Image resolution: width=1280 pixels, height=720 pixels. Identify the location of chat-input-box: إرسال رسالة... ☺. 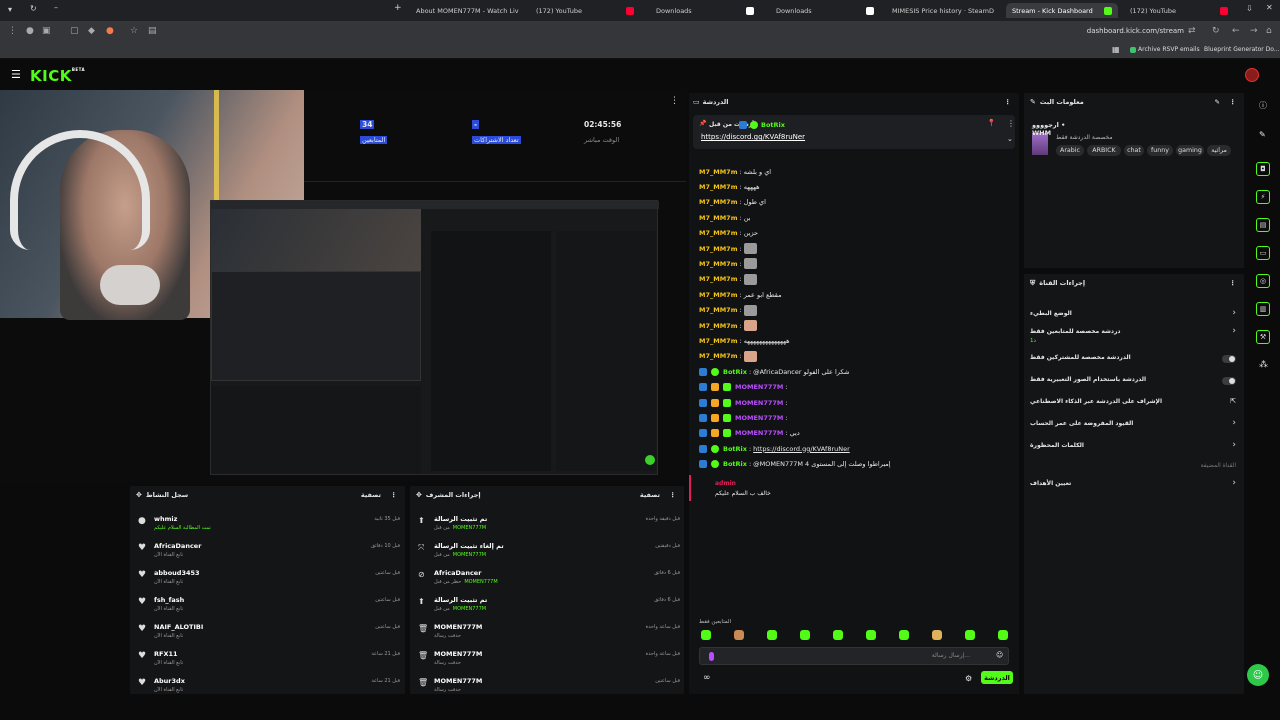
(854, 656).